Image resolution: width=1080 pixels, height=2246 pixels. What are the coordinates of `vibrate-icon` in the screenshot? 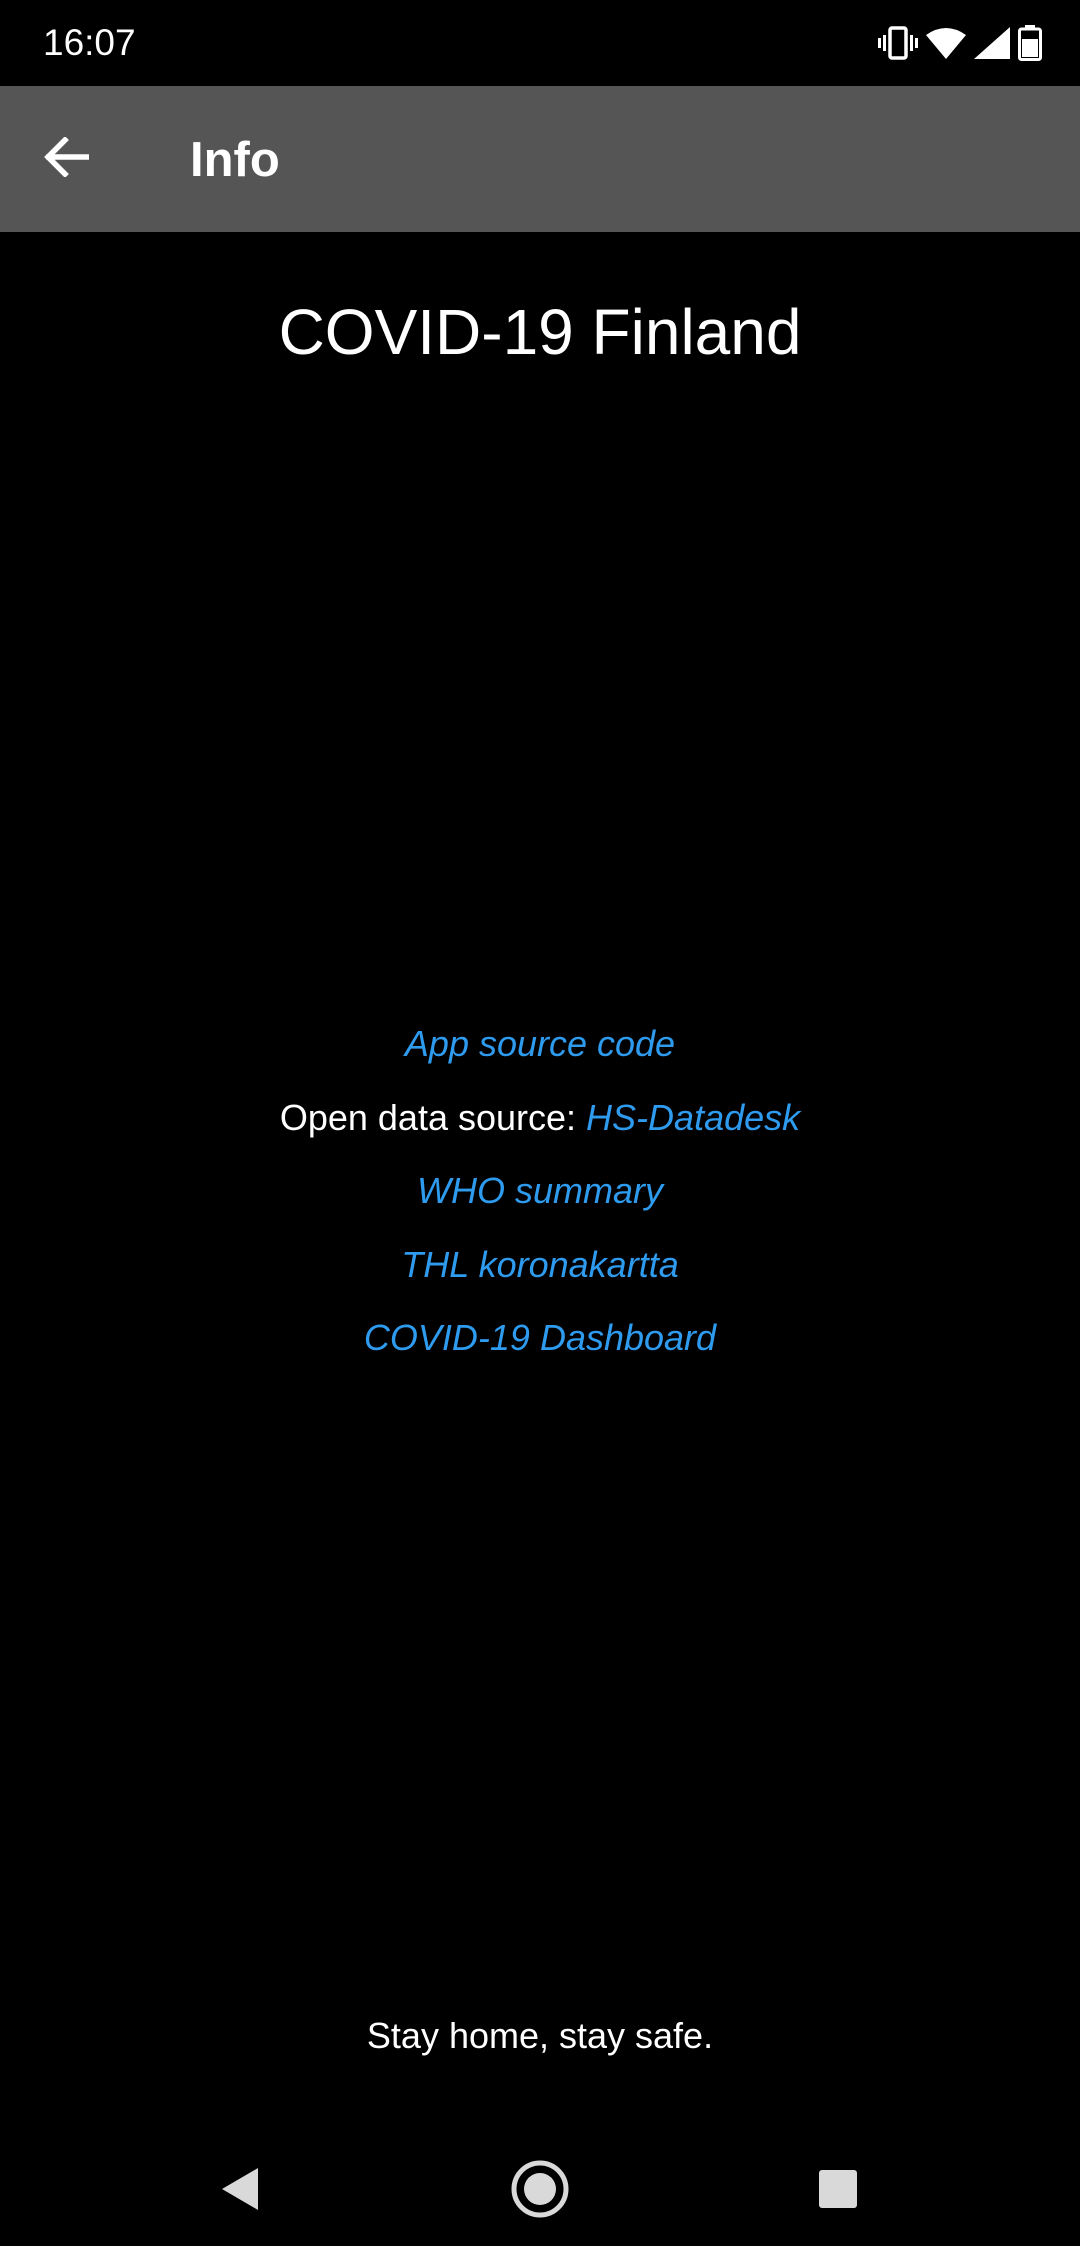 It's located at (898, 43).